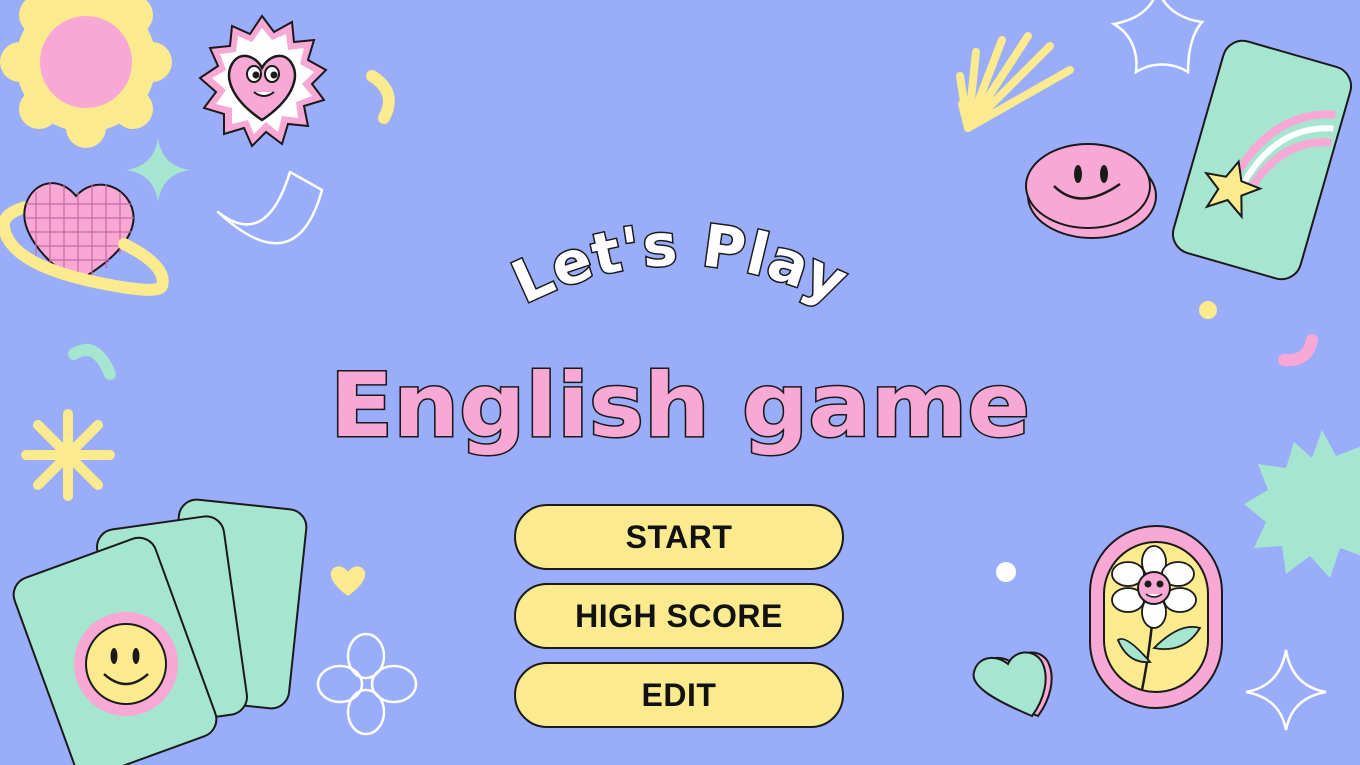  What do you see at coordinates (1156, 617) in the screenshot?
I see `flower-card-icon` at bounding box center [1156, 617].